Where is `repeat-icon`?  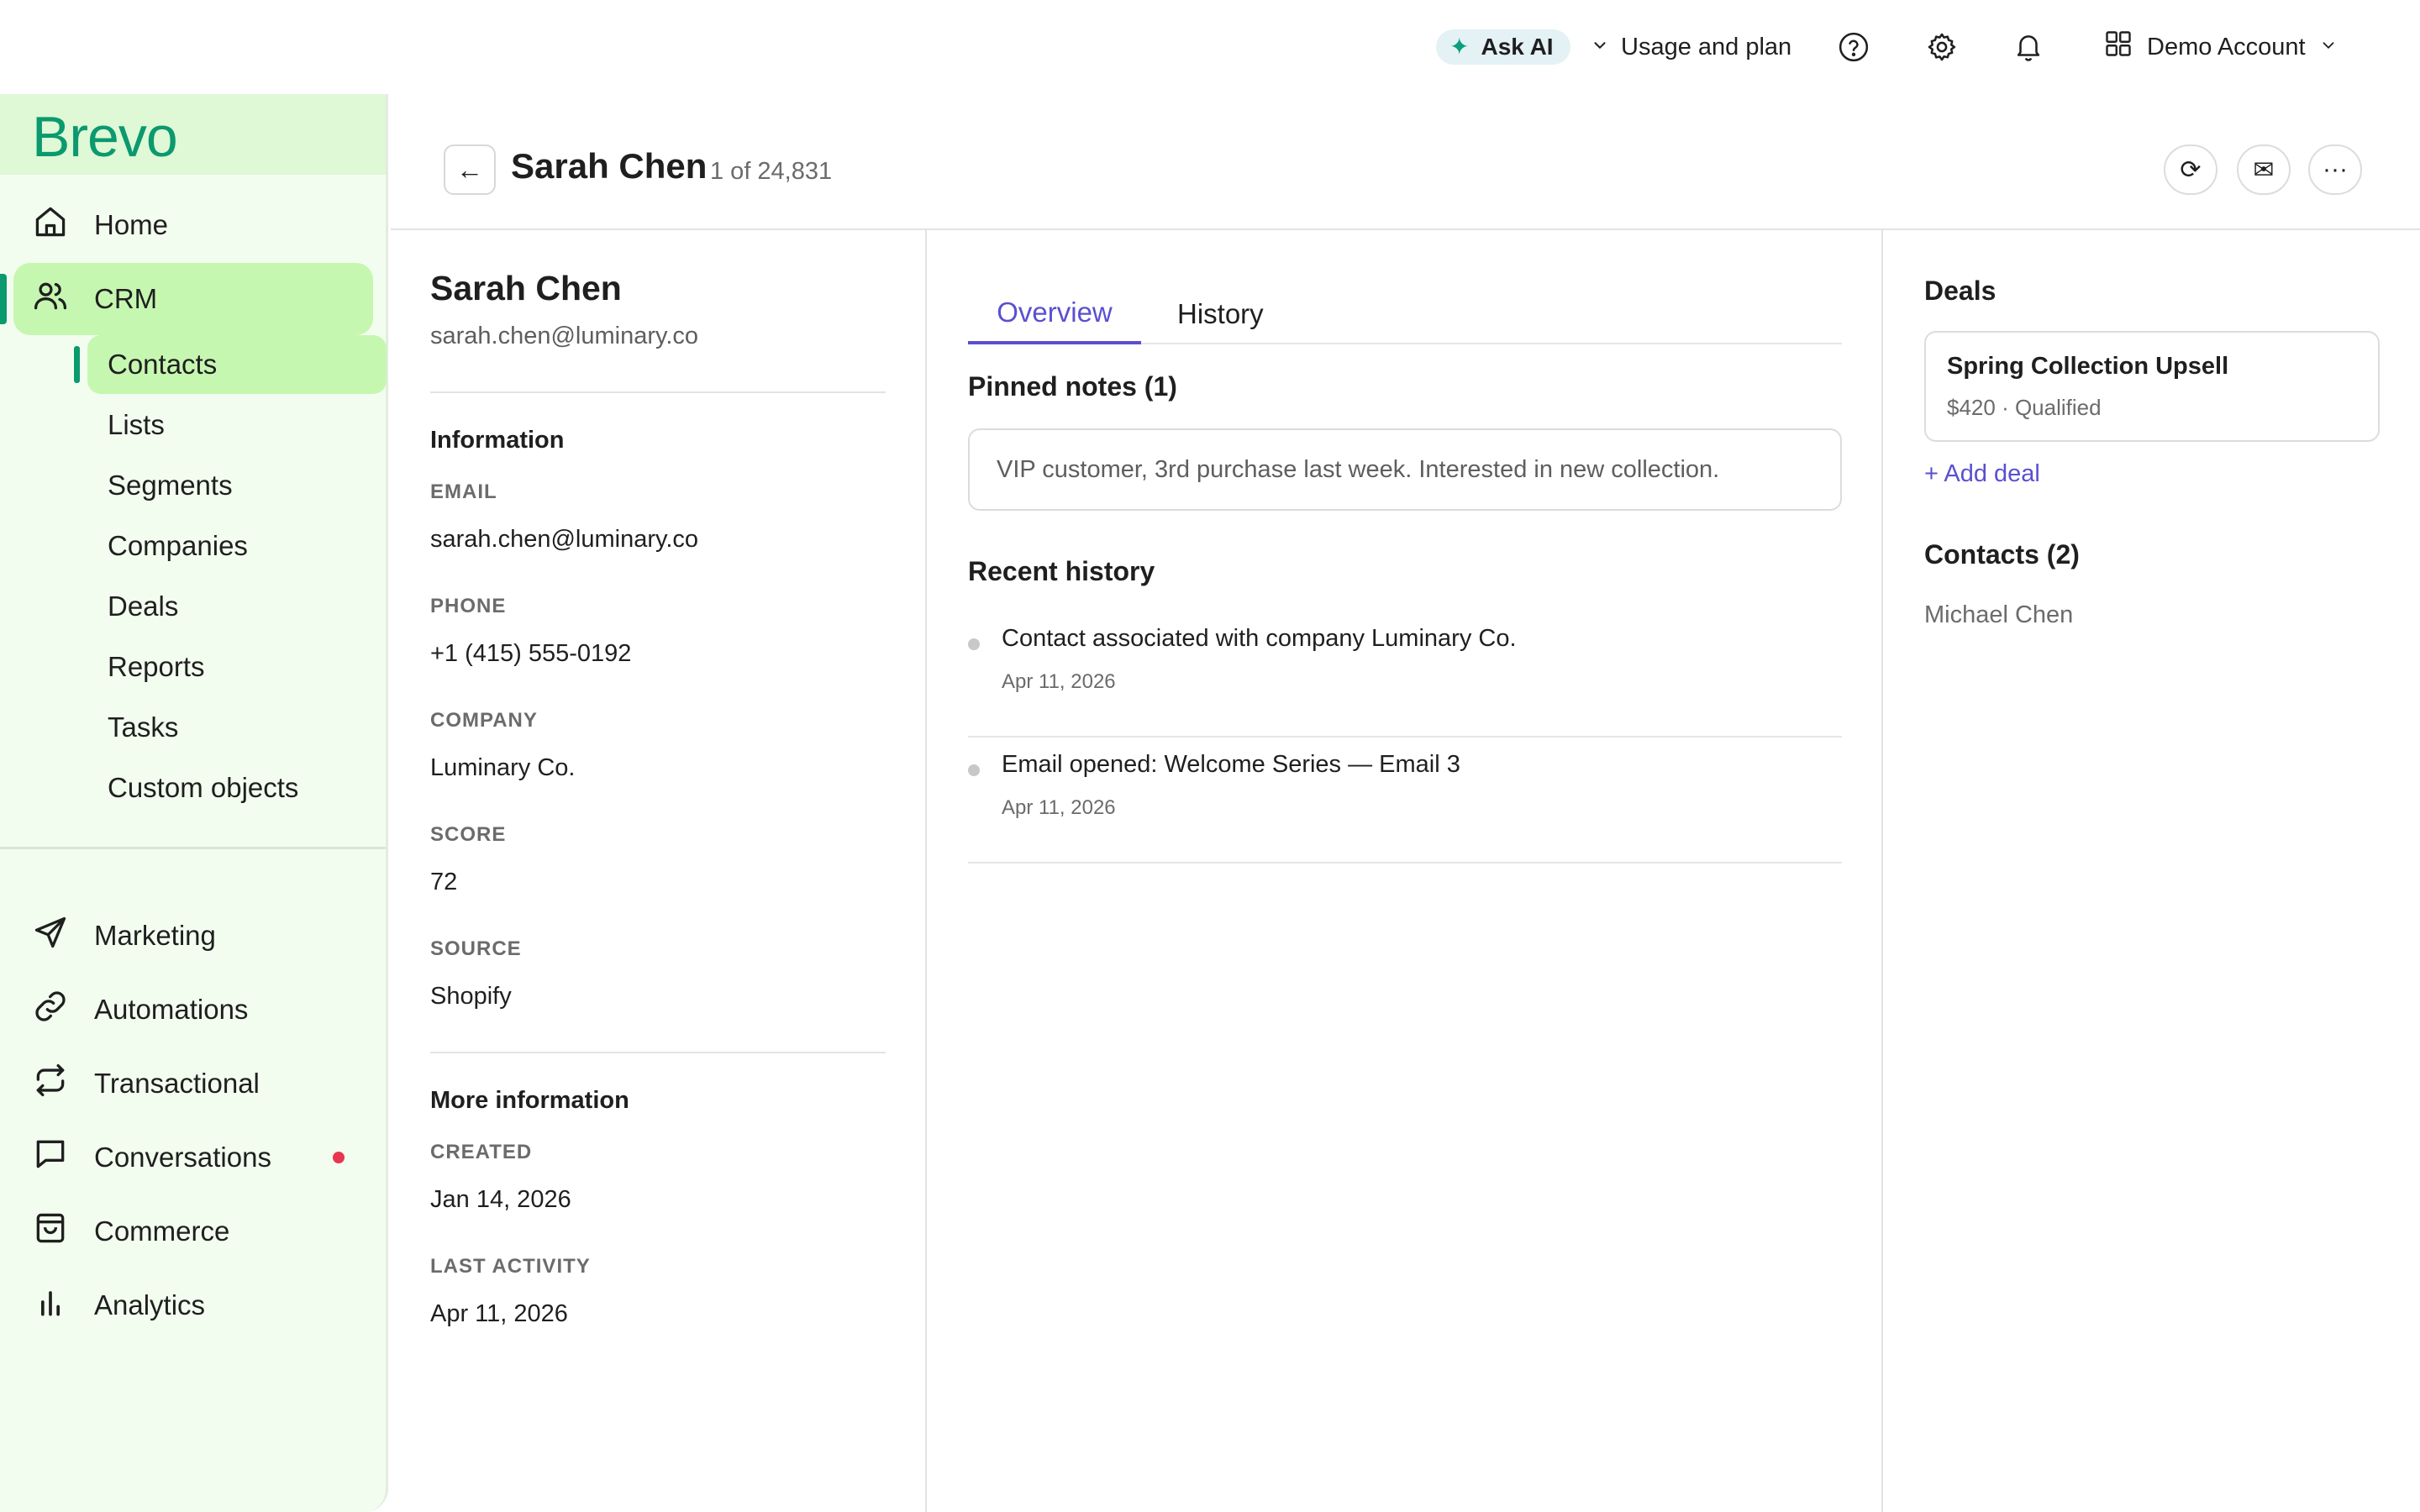 repeat-icon is located at coordinates (51, 1083).